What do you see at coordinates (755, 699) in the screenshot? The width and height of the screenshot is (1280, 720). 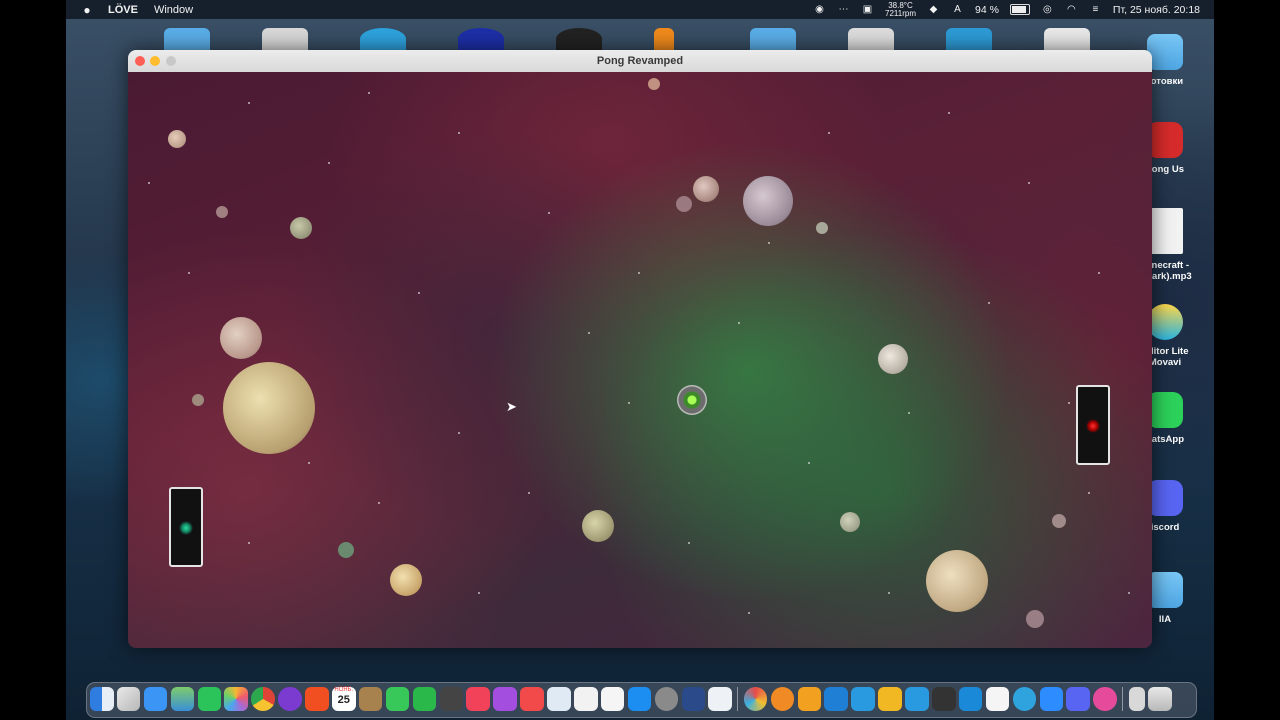 I see `davinci-icon` at bounding box center [755, 699].